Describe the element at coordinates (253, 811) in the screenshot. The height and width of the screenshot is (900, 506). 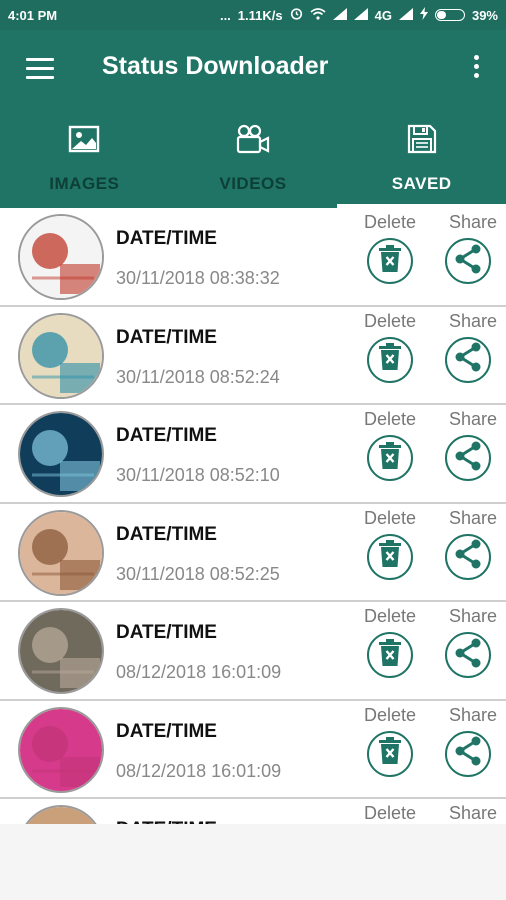
I see `list-item: DATE/TIME Delete Share` at that location.